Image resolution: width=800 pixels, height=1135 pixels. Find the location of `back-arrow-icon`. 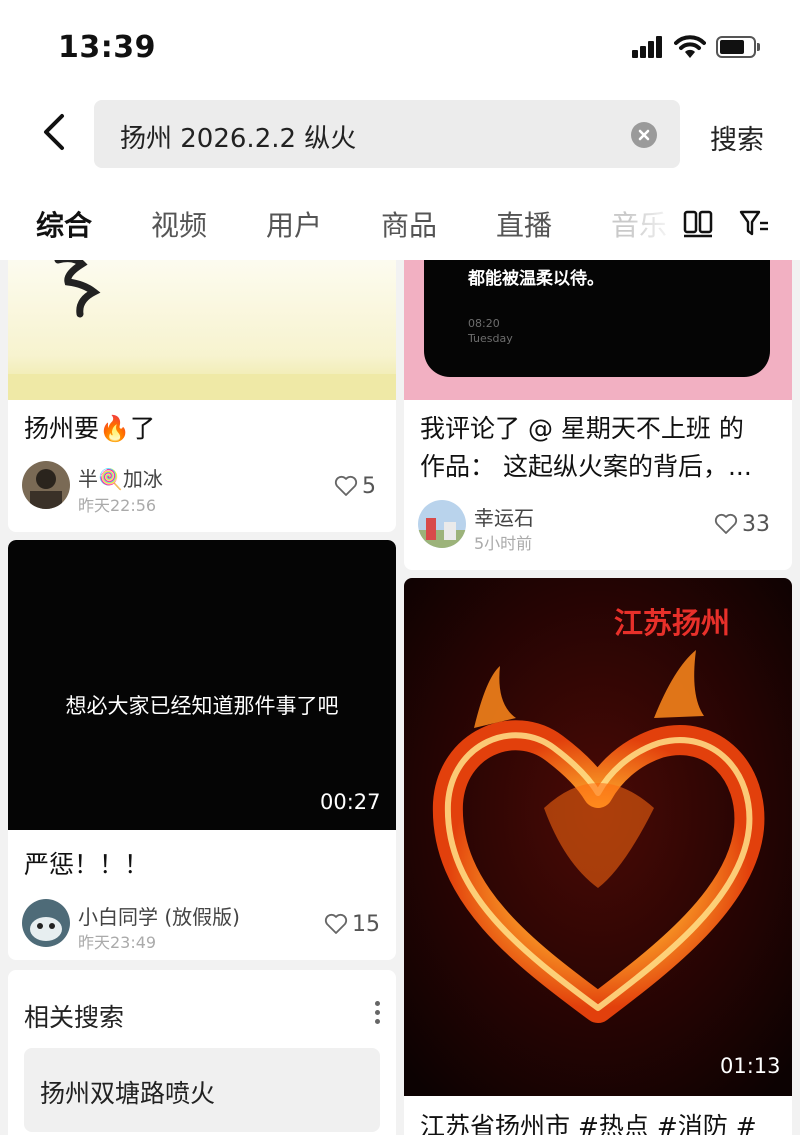

back-arrow-icon is located at coordinates (56, 132).